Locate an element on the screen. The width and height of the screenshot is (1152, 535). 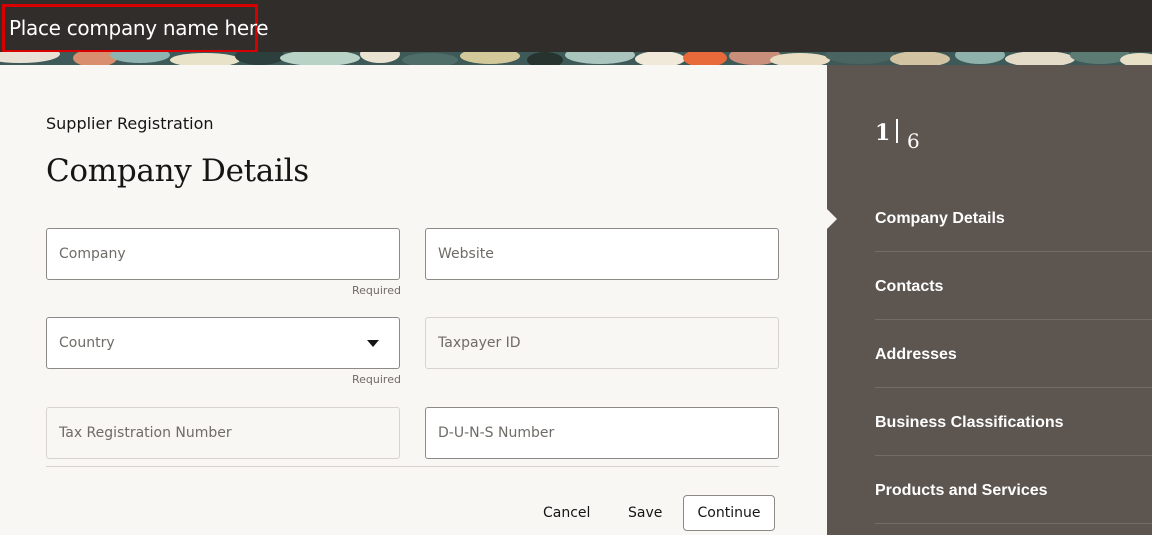
total-steps-number: 6 is located at coordinates (913, 141).